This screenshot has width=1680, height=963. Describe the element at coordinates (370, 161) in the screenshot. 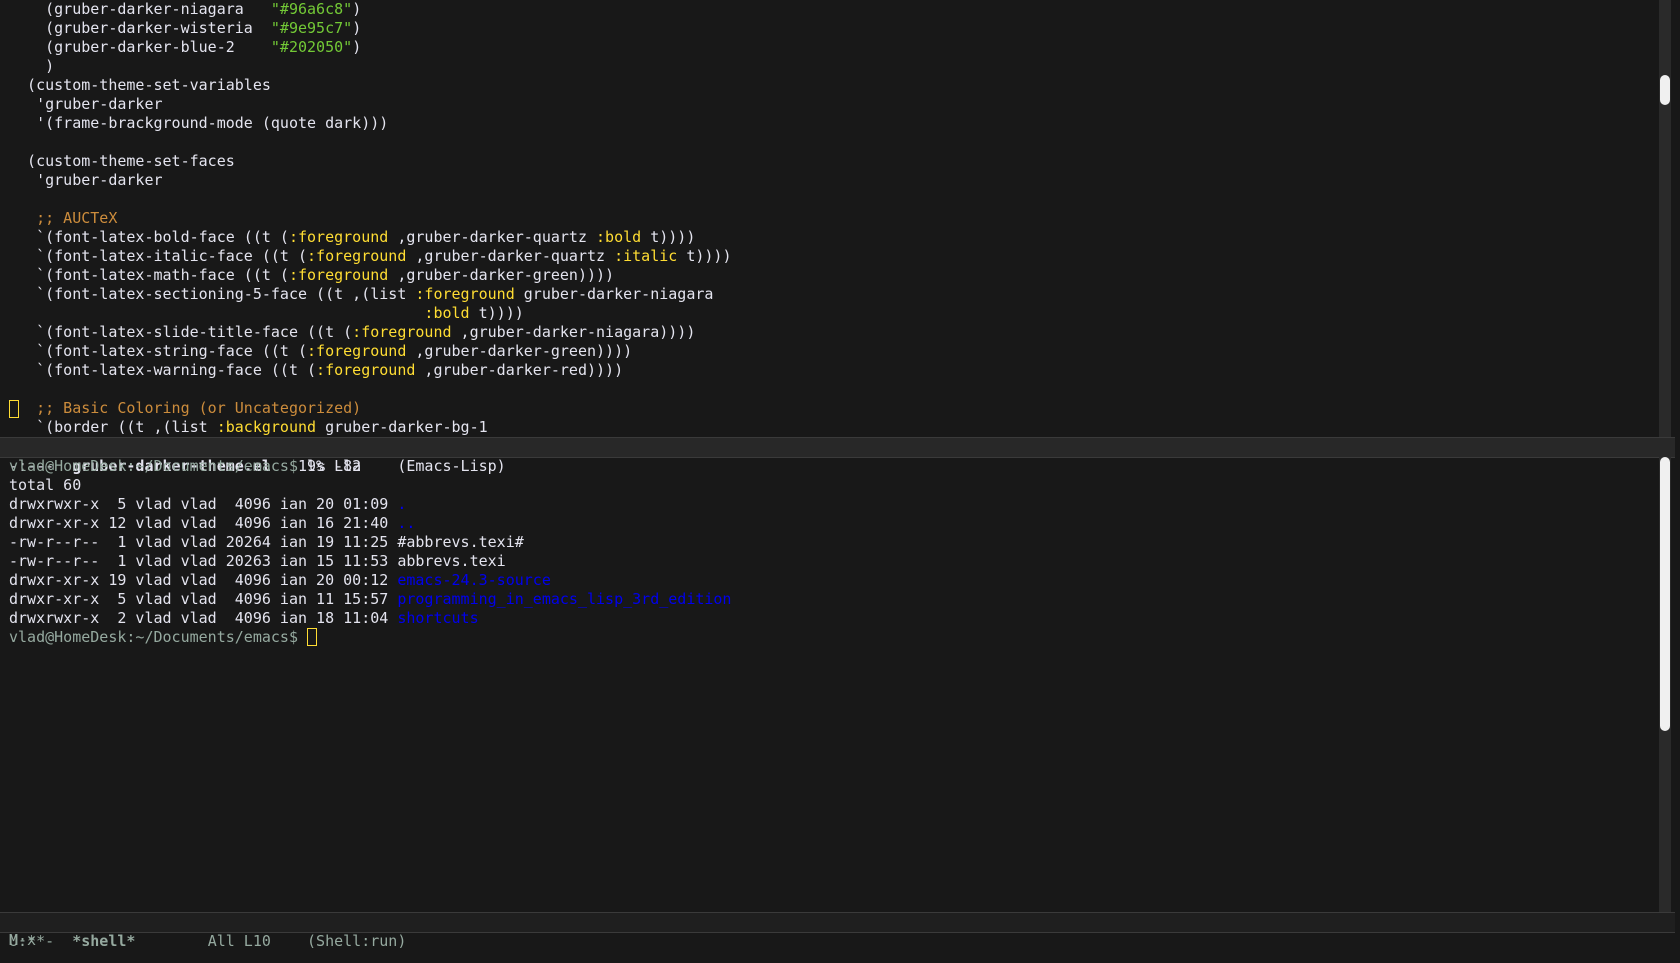

I see `code-line: (custom-theme-set-faces` at that location.